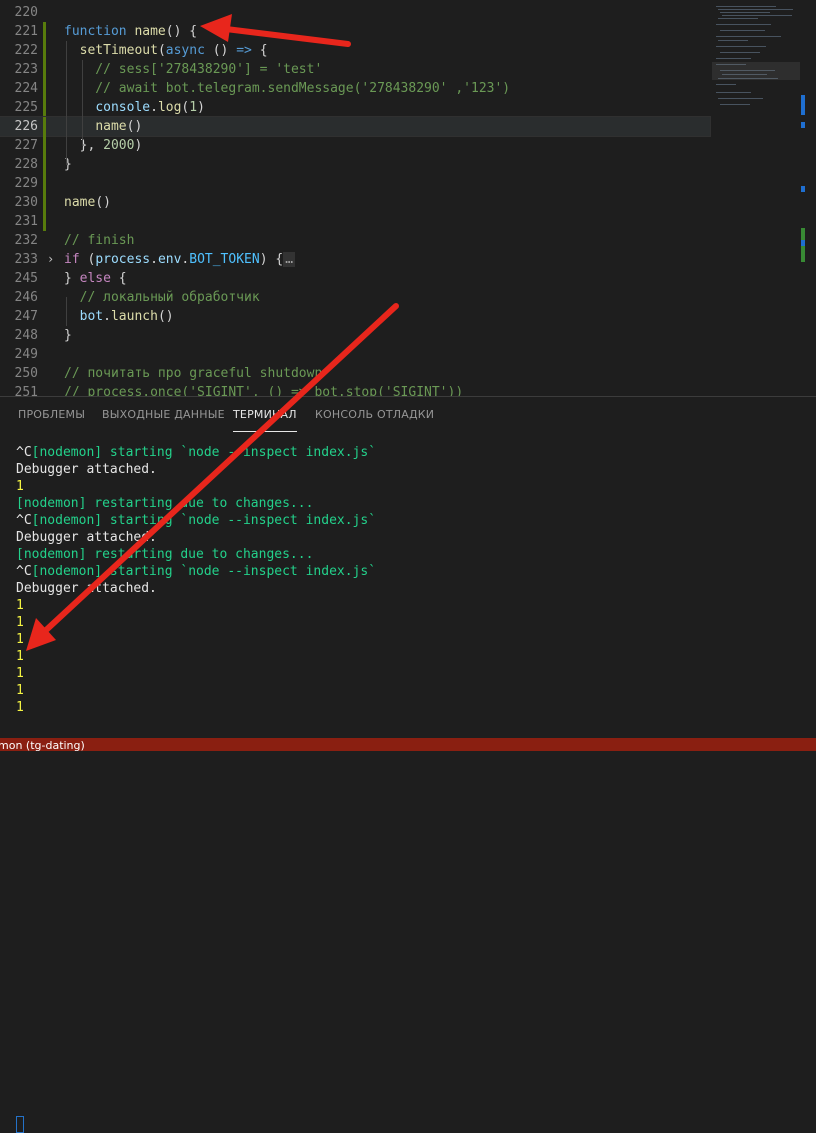  What do you see at coordinates (51, 420) in the screenshot?
I see `panel-tab: ПРОБЛЕМЫ` at bounding box center [51, 420].